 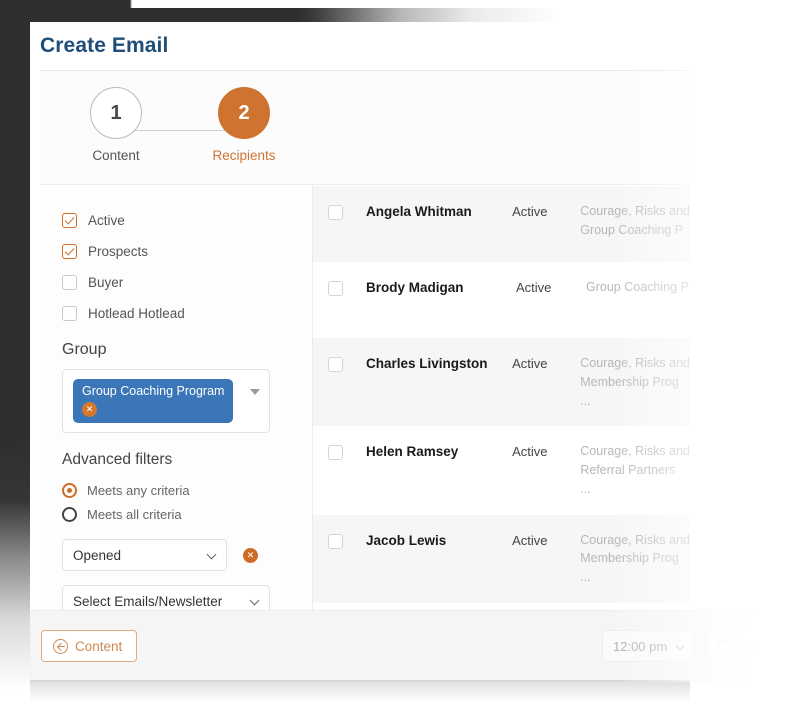 I want to click on back-to-content-button: Content, so click(x=89, y=646).